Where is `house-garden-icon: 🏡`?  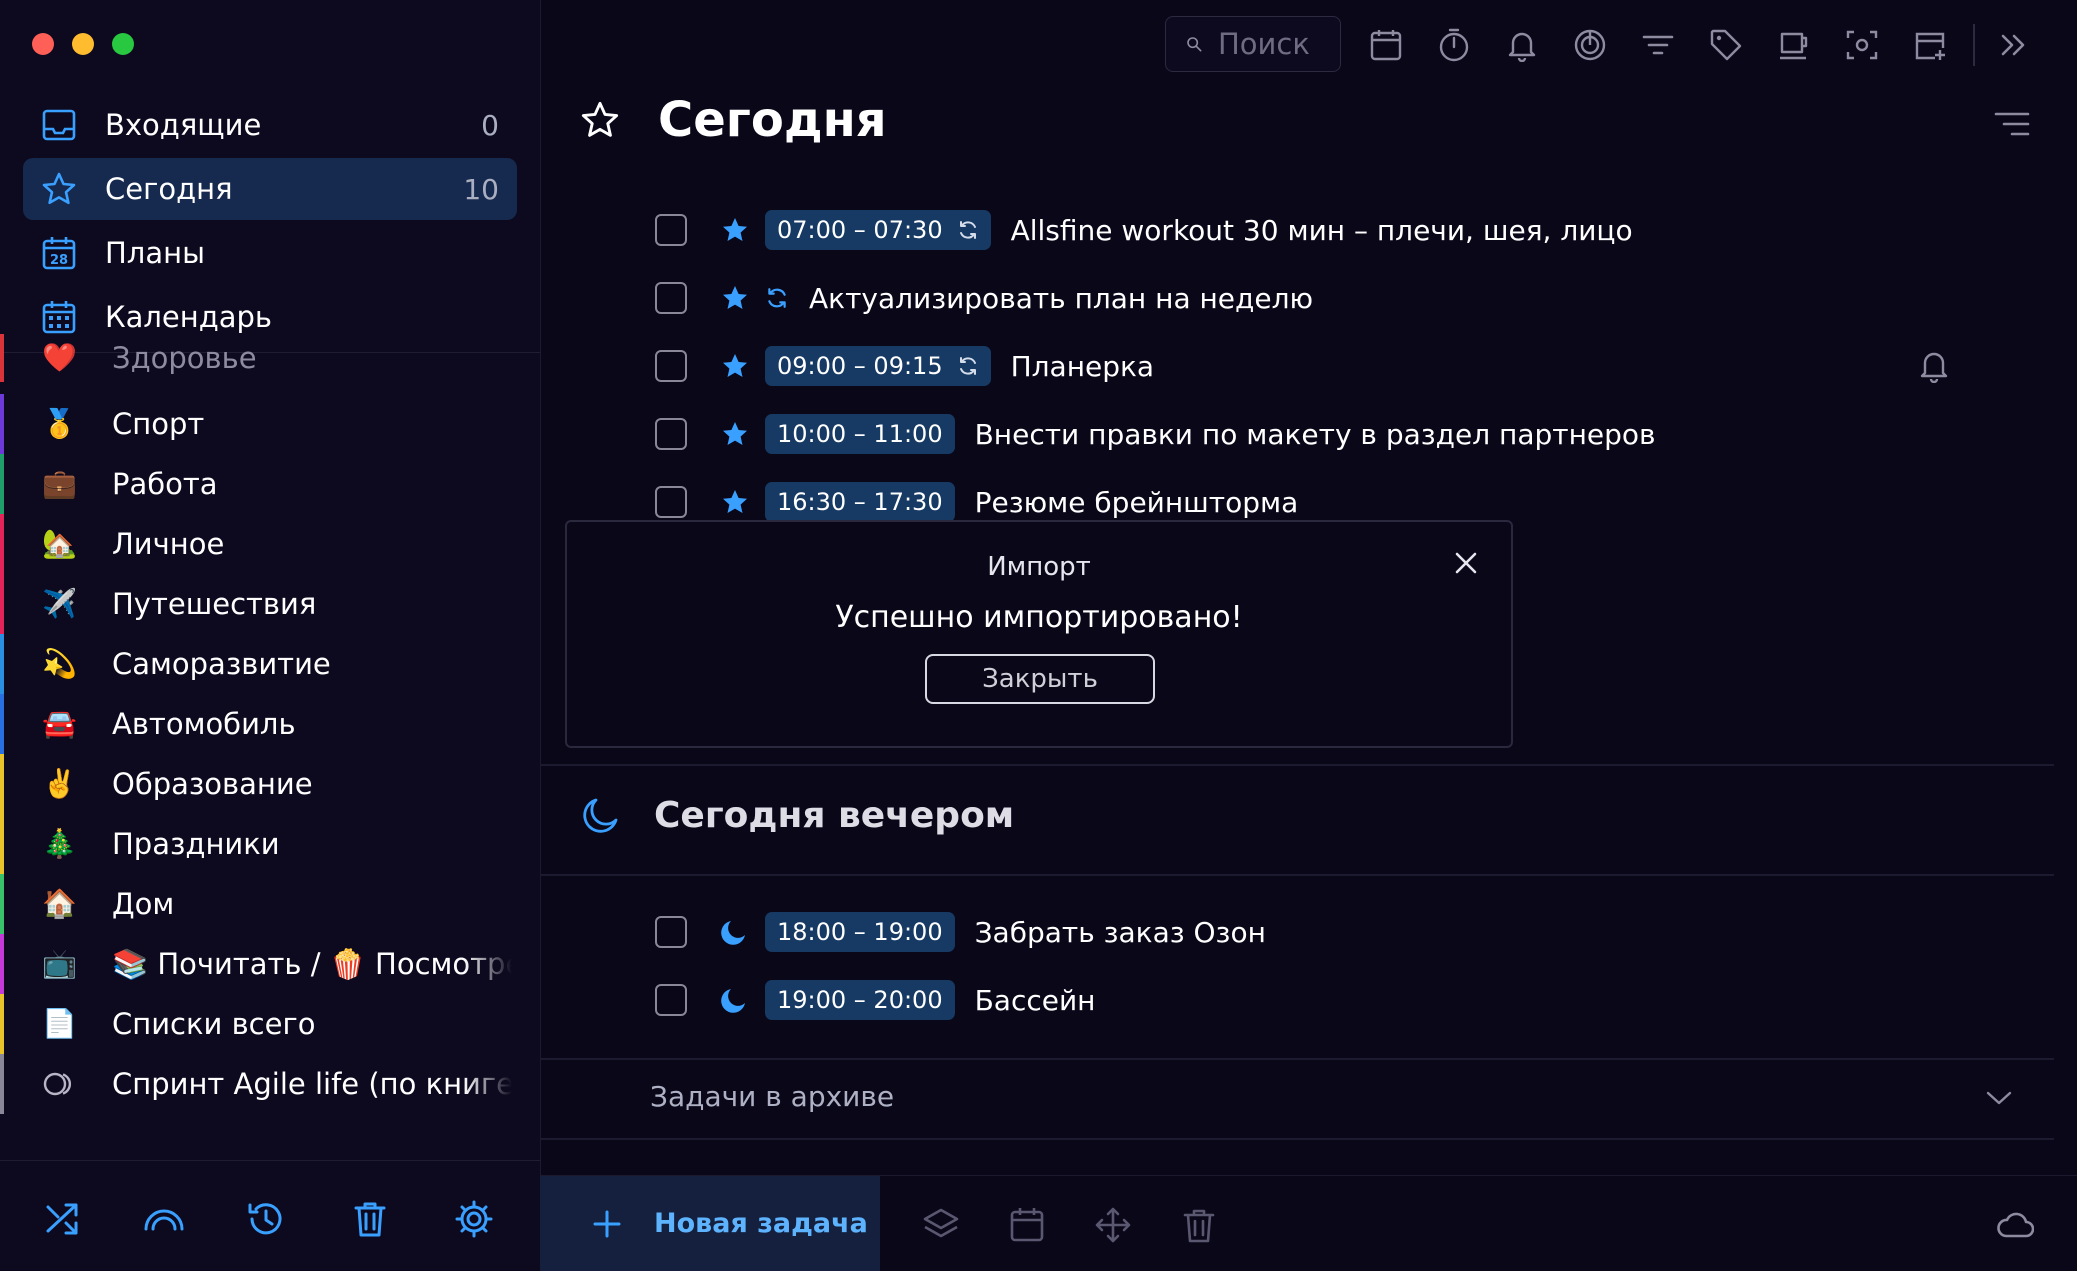 house-garden-icon: 🏡 is located at coordinates (59, 543).